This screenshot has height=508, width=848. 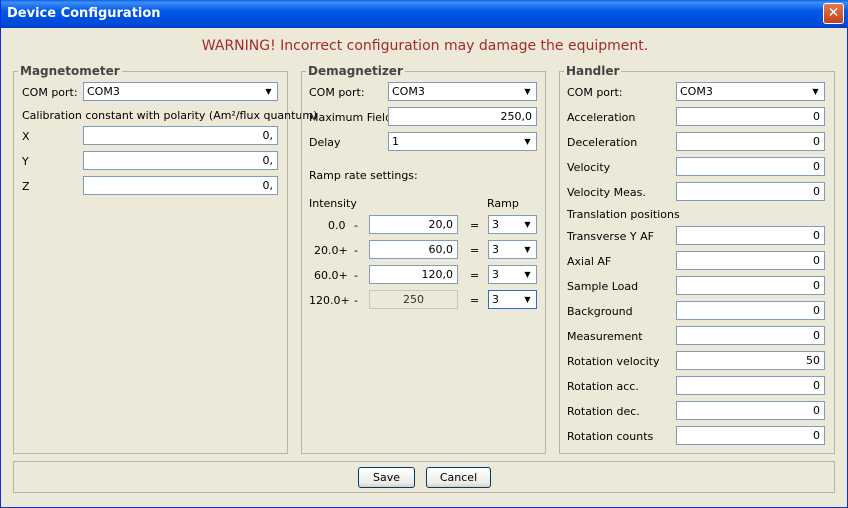 I want to click on rotation-dec-label: Rotation dec., so click(x=603, y=411).